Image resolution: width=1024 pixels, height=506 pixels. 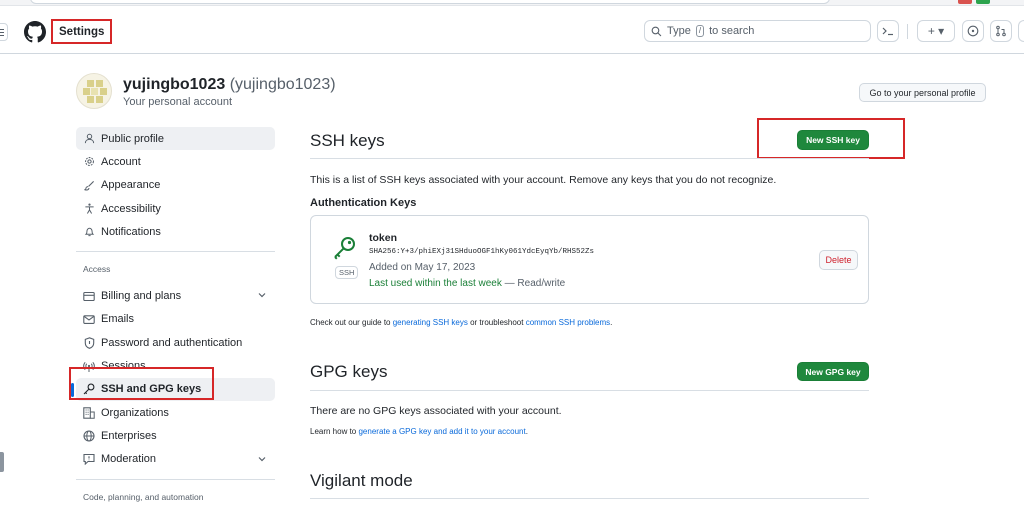 I want to click on sidebar-heading-code-planning: Code, planning, and automation, so click(x=143, y=496).